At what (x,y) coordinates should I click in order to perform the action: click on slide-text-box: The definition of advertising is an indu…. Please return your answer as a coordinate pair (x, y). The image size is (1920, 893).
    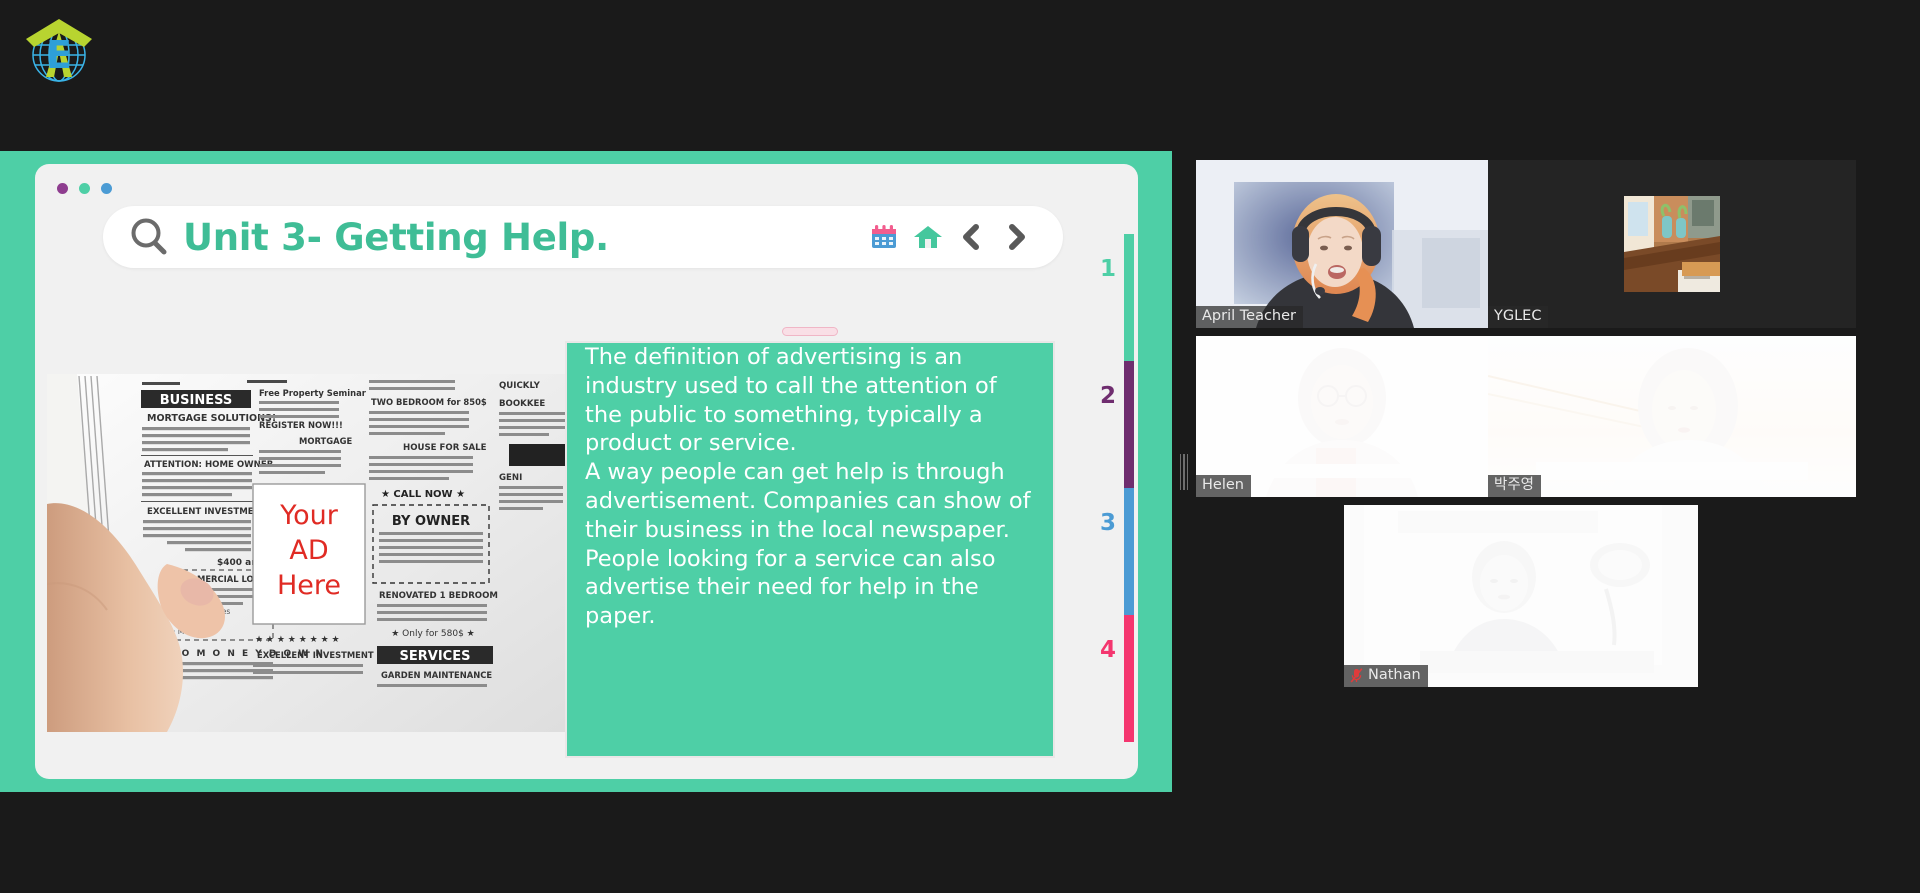
    Looking at the image, I should click on (810, 549).